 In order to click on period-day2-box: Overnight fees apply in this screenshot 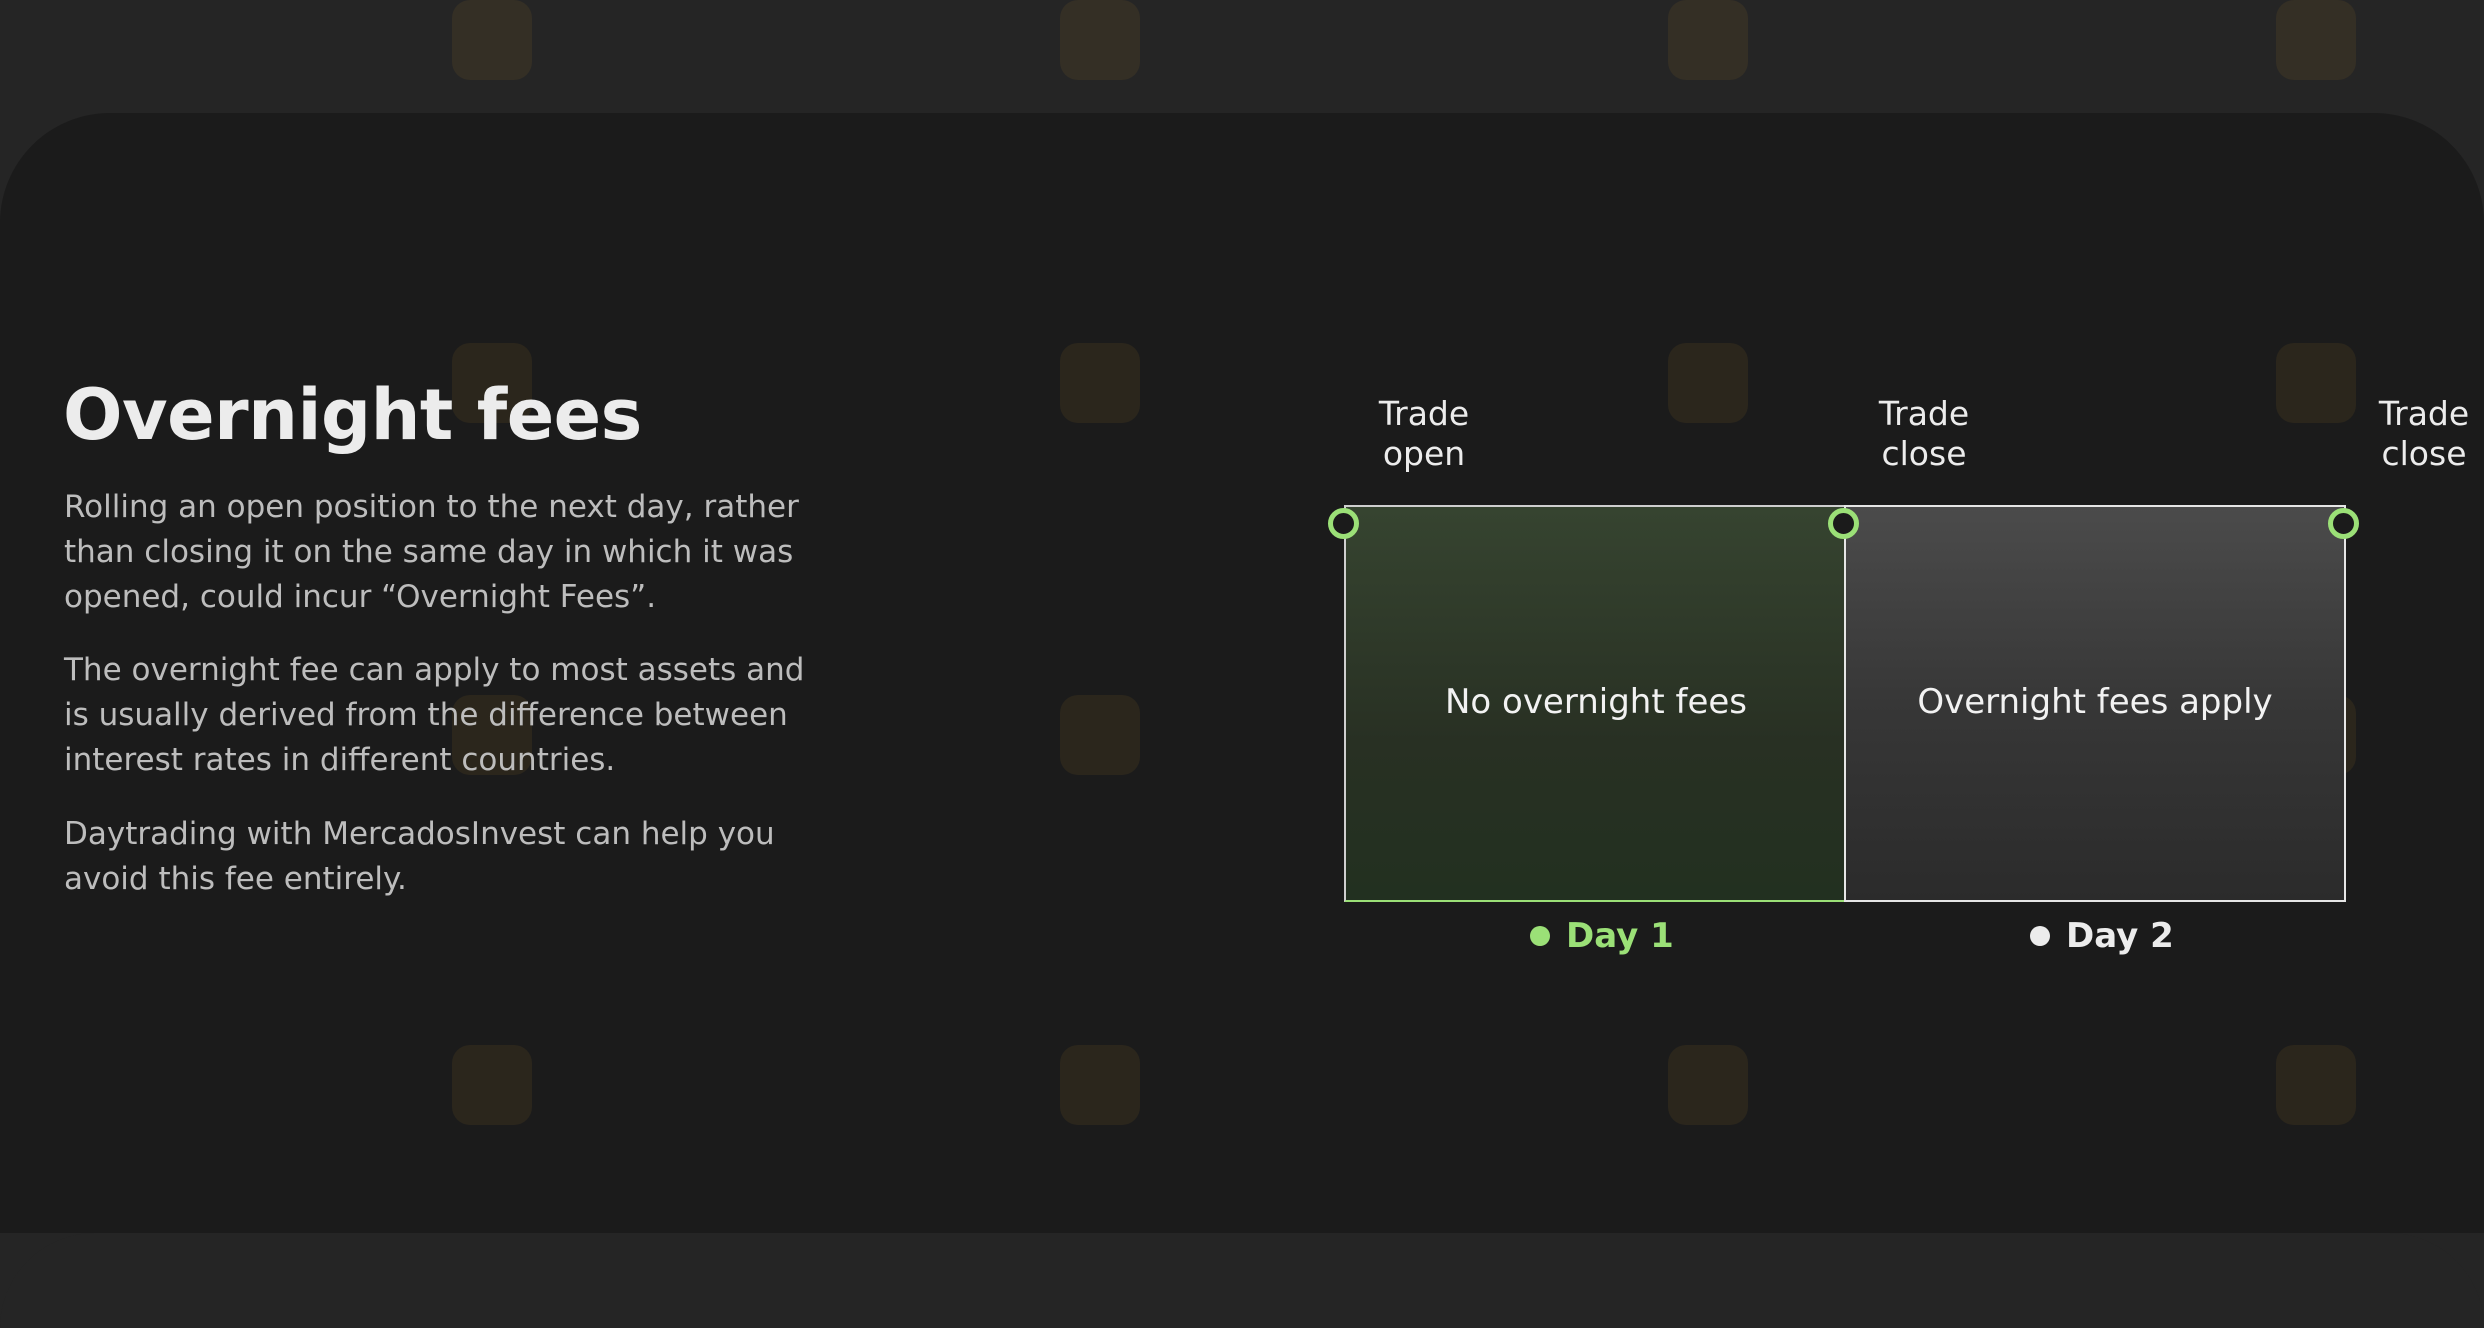, I will do `click(2095, 703)`.